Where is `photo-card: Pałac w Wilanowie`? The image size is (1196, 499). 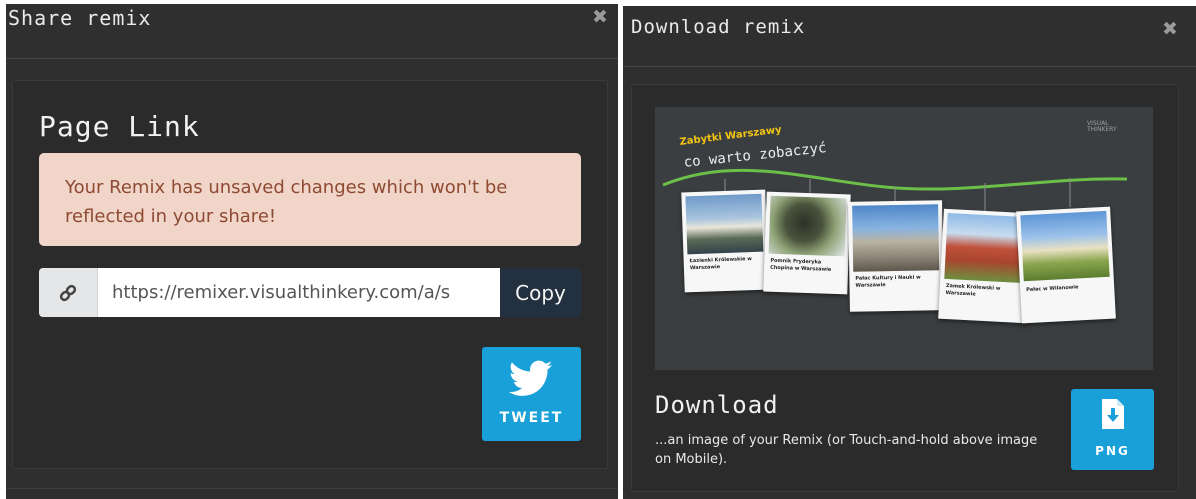 photo-card: Pałac w Wilanowie is located at coordinates (1066, 265).